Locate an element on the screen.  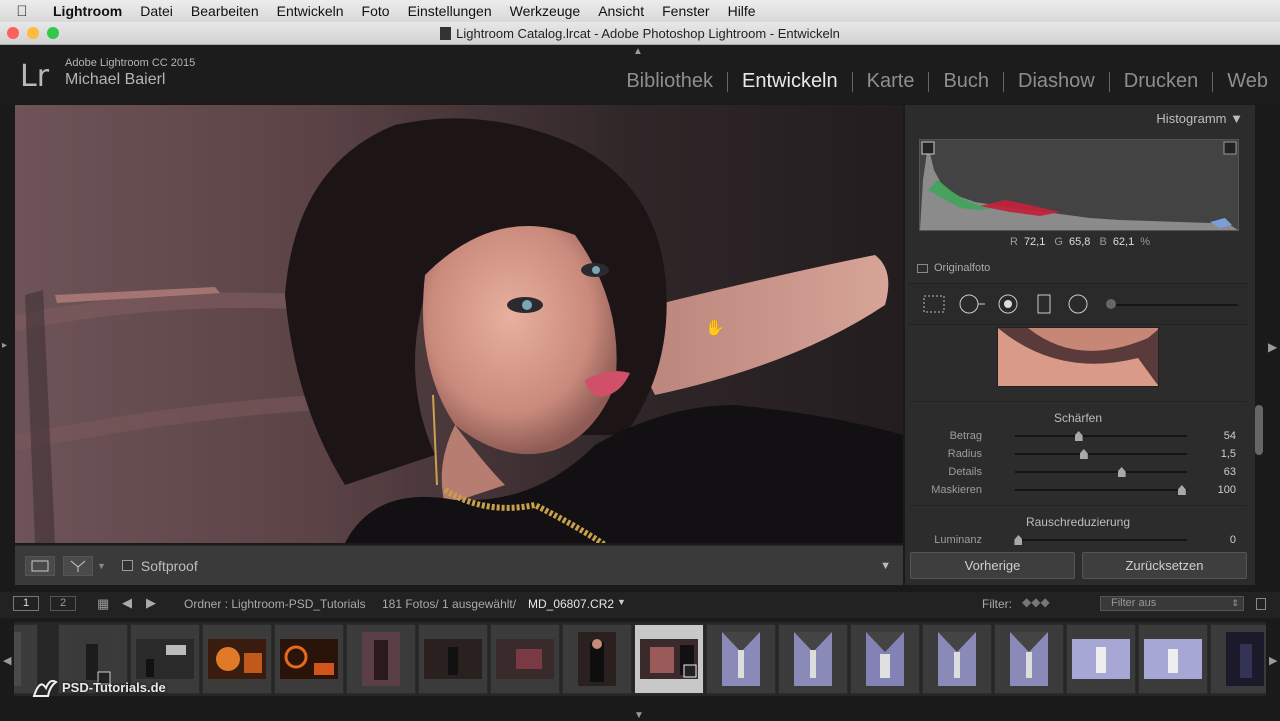
top-panel-toggle-icon: ▲ is located at coordinates (638, 51).